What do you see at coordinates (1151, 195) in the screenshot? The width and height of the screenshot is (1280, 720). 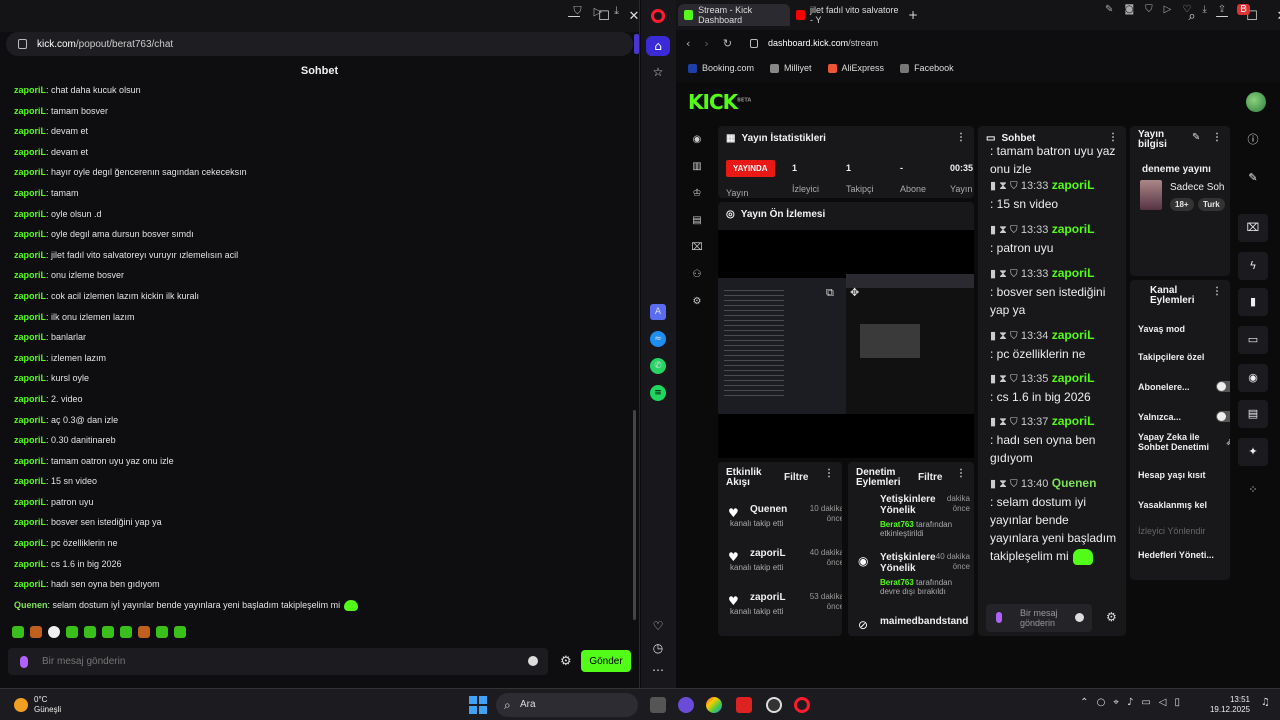 I see `category-thumbnail` at bounding box center [1151, 195].